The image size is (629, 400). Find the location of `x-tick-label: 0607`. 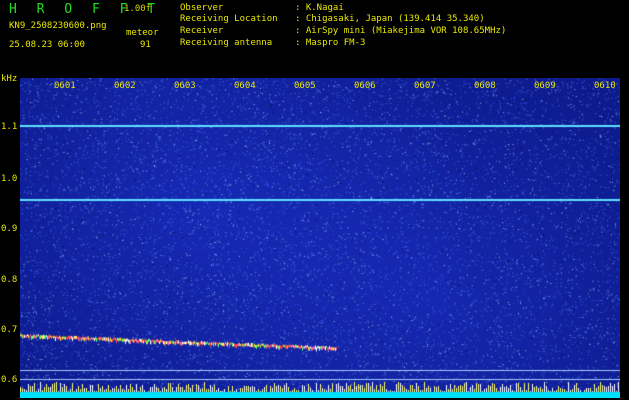

x-tick-label: 0607 is located at coordinates (425, 86).